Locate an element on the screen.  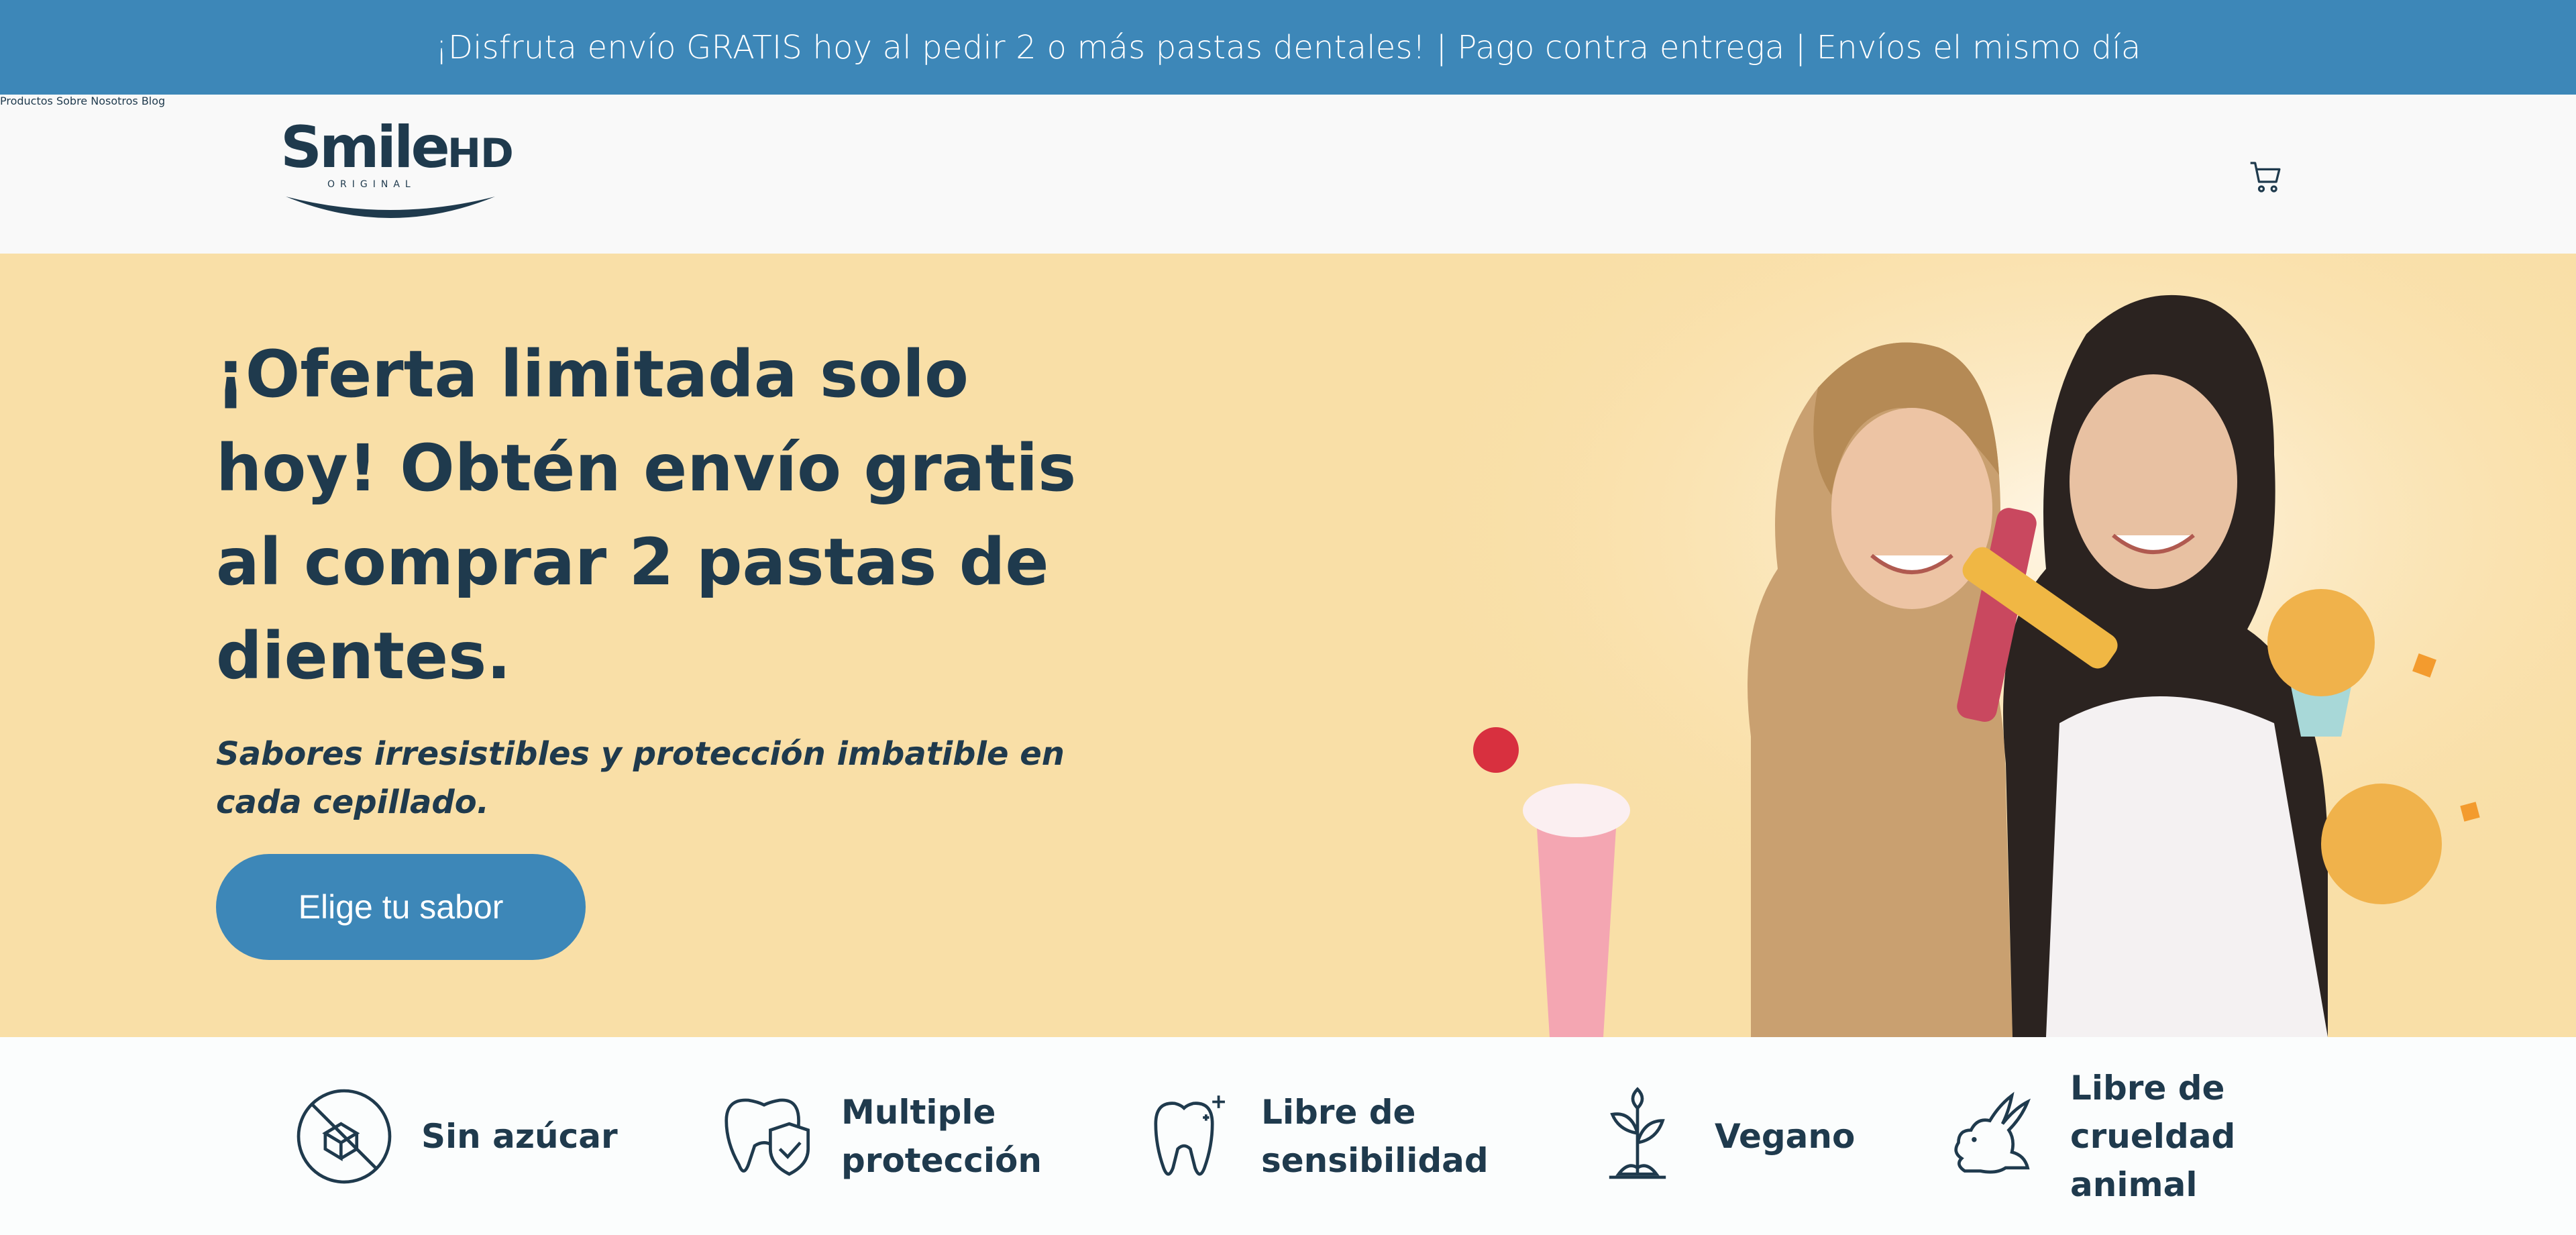
feature-vegan: Vegano is located at coordinates (1791, 1136).